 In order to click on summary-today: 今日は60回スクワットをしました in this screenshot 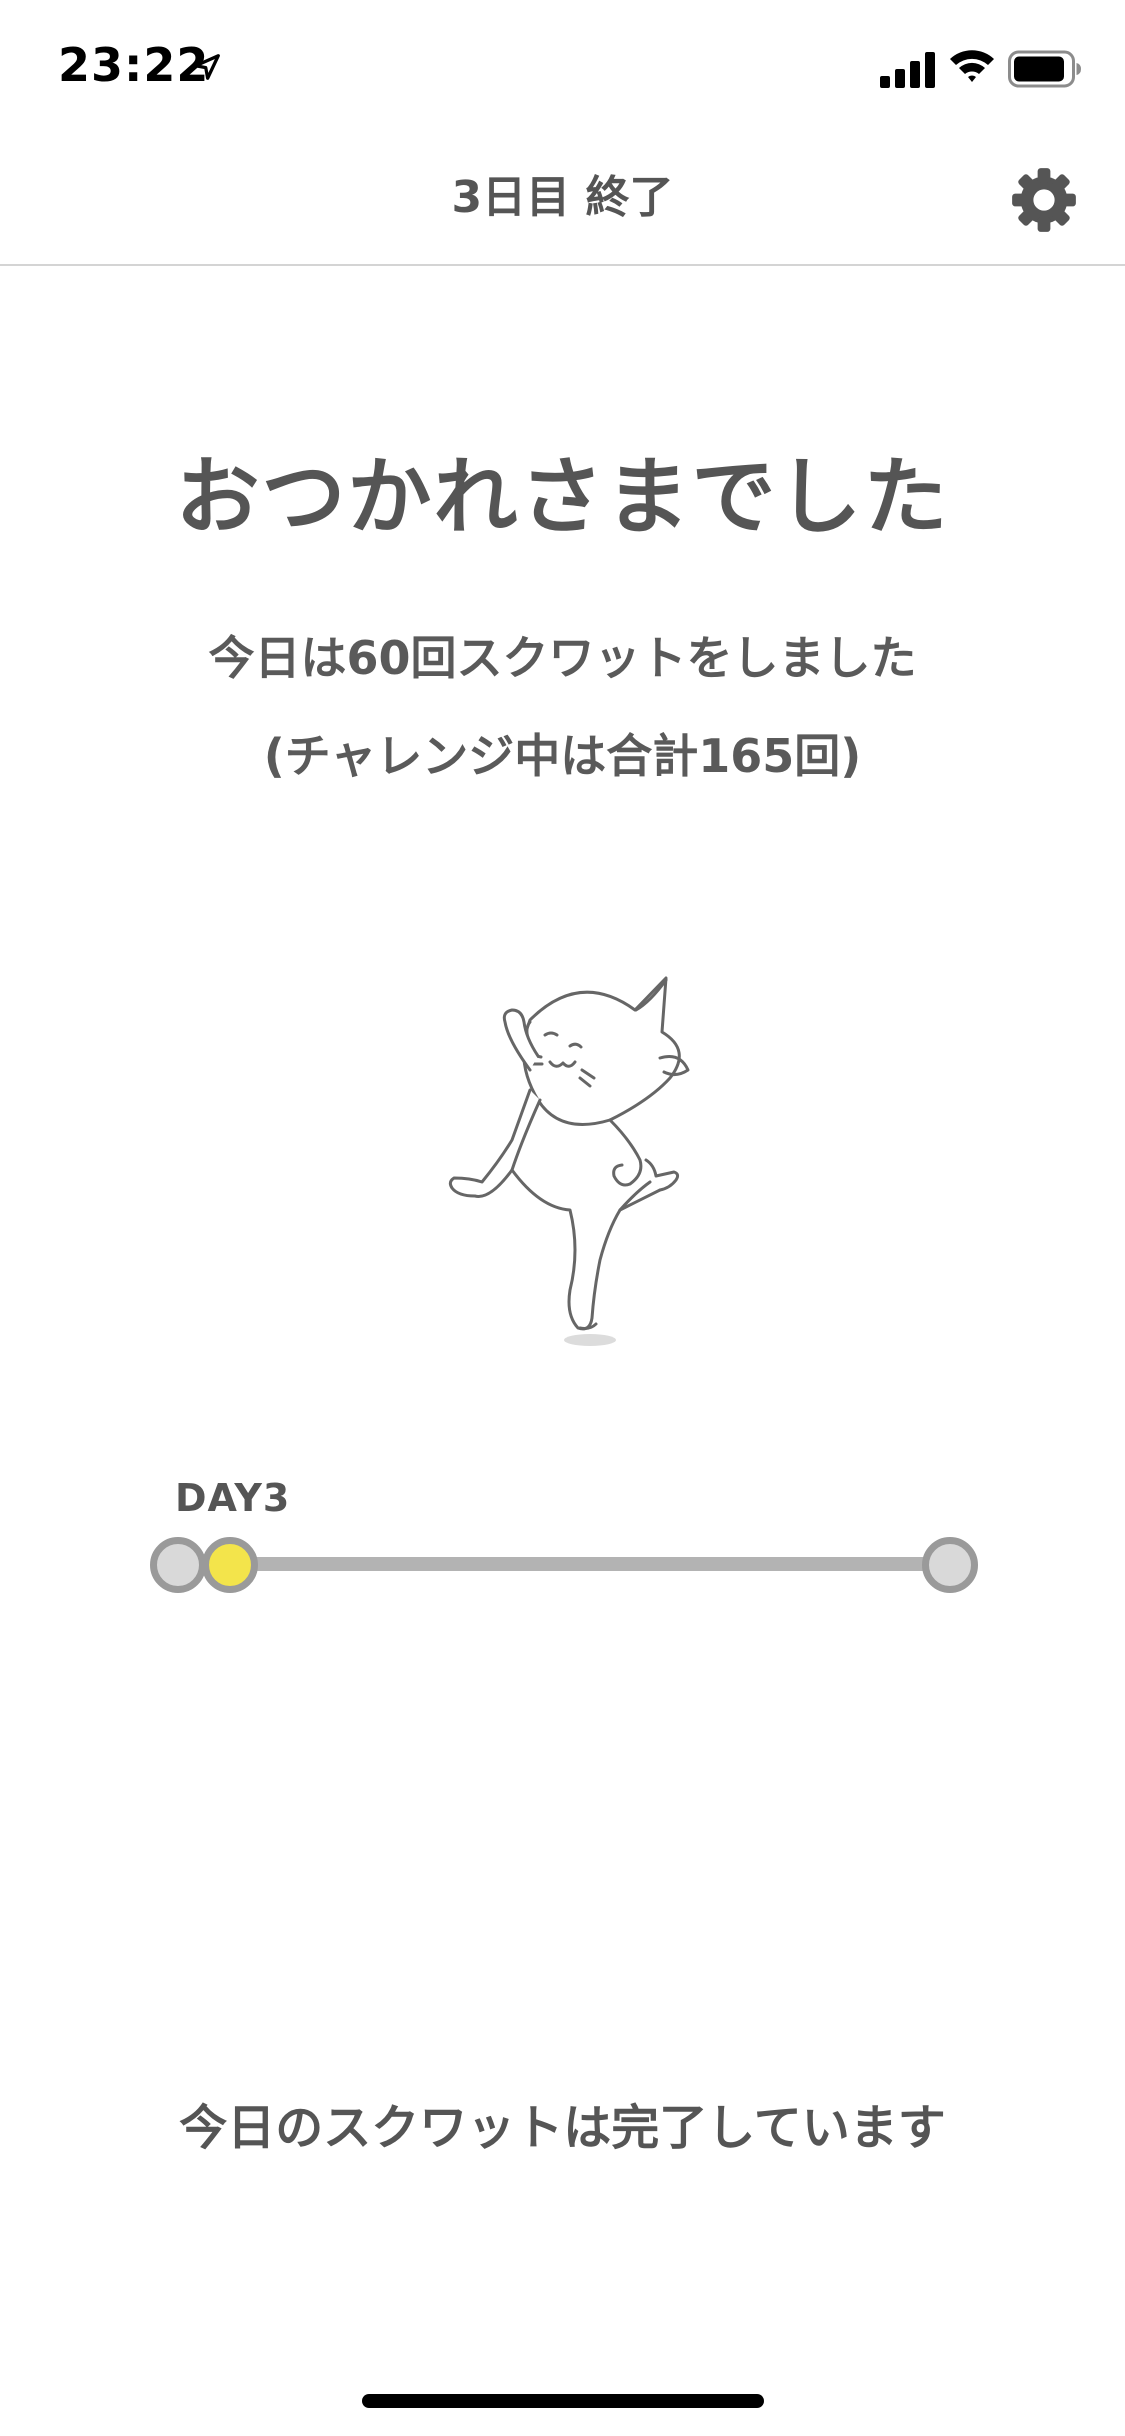, I will do `click(562, 658)`.